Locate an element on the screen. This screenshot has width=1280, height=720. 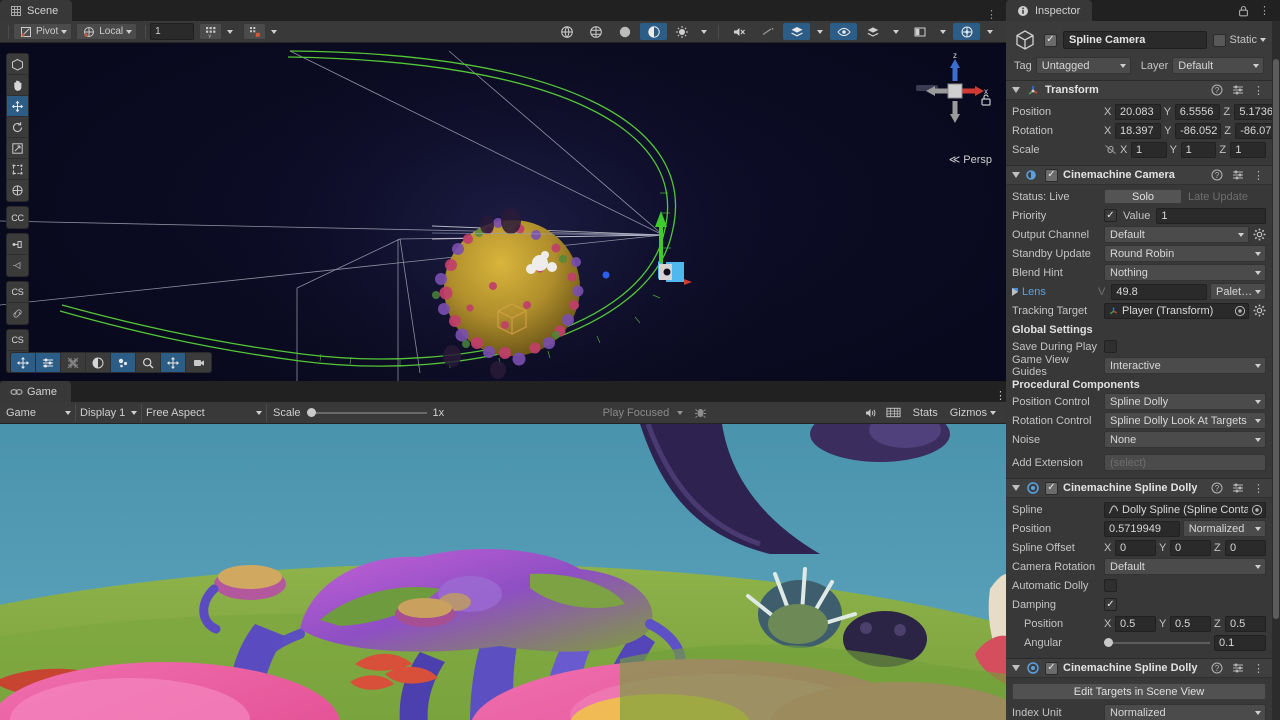
tracking-target-settings-icon is located at coordinates (1259, 311).